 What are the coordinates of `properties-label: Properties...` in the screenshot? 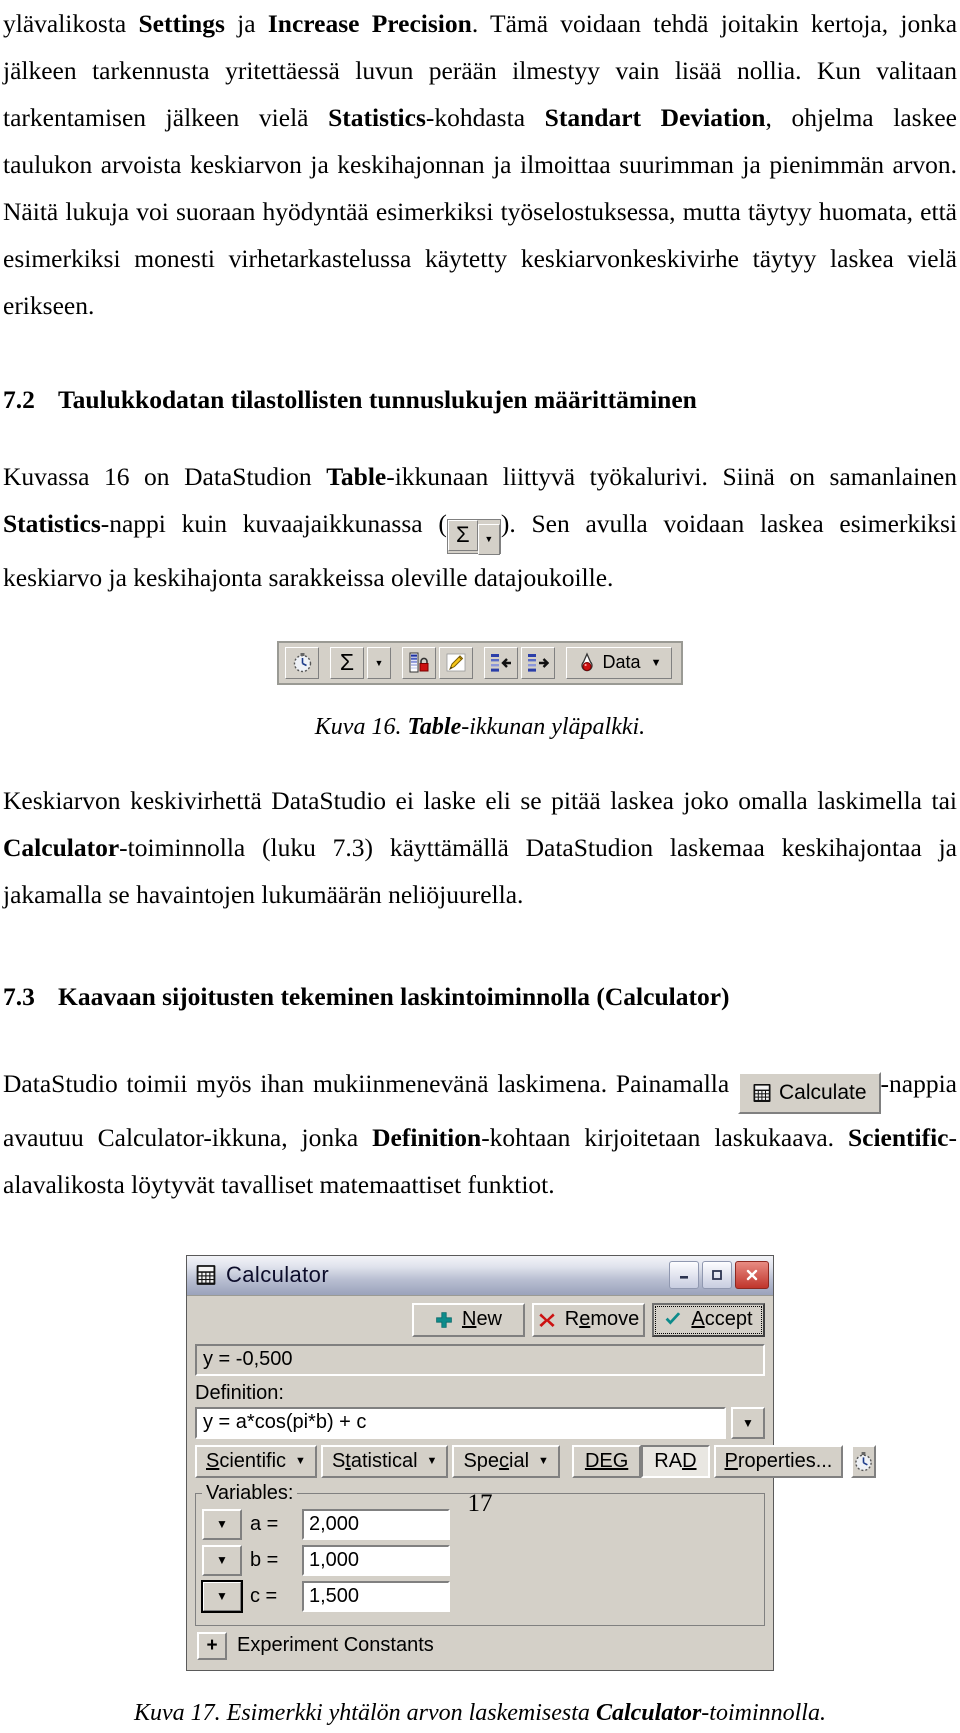 It's located at (778, 1460).